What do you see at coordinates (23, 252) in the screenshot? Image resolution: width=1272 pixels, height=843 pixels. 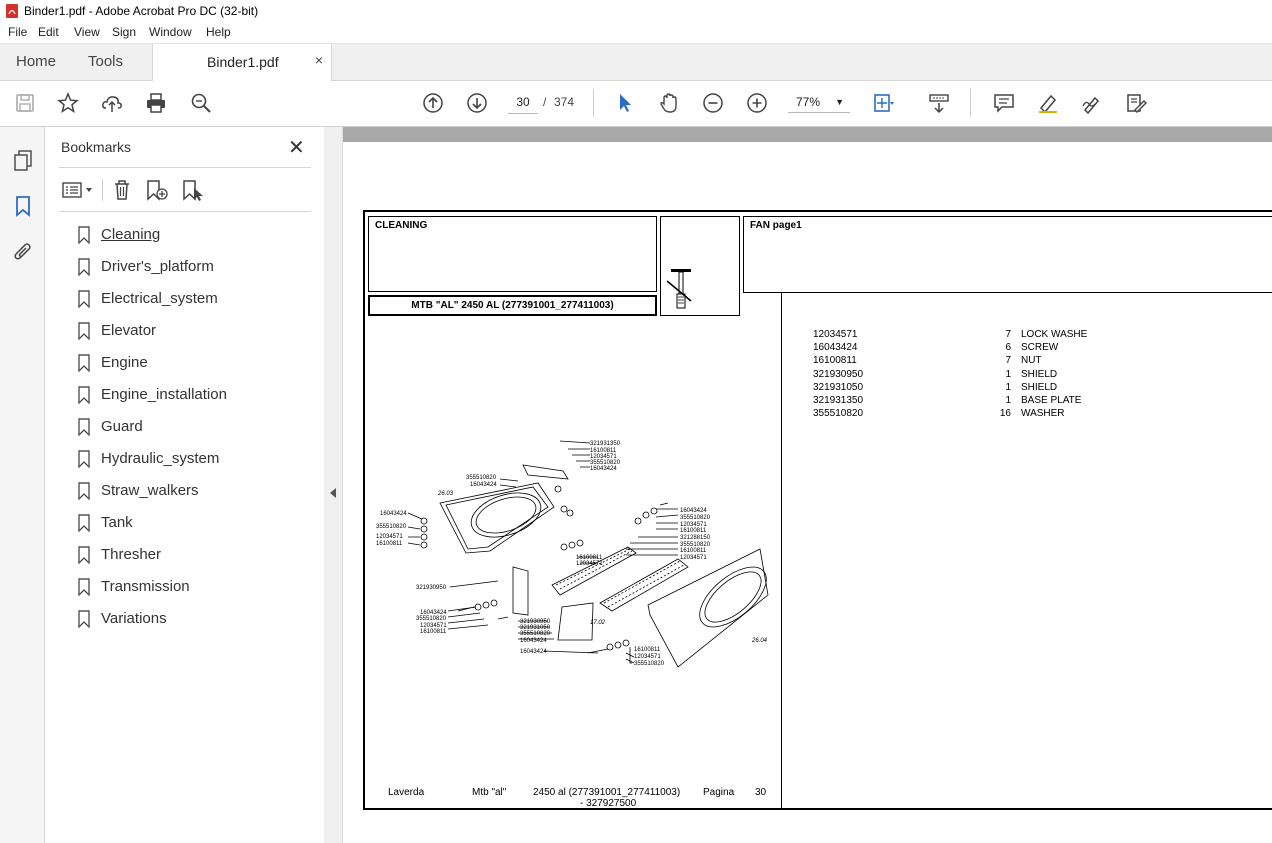 I see `attachments-icon` at bounding box center [23, 252].